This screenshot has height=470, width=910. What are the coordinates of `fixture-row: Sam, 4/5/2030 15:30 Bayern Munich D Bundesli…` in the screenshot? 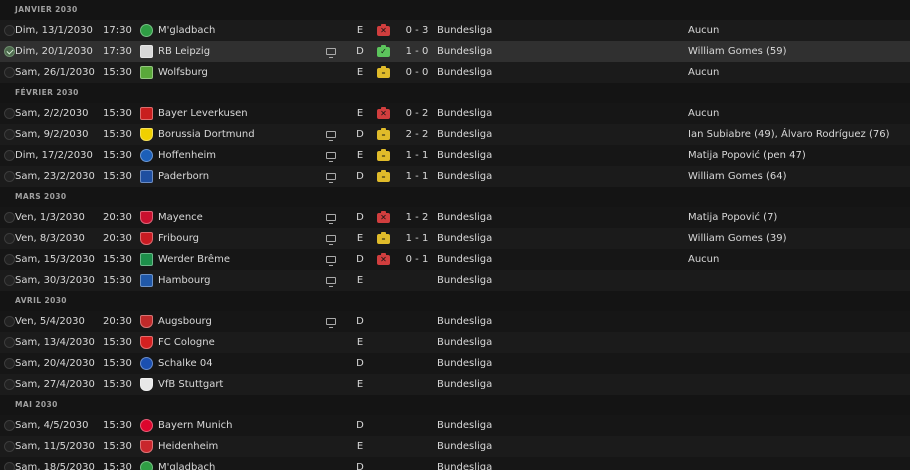 It's located at (455, 425).